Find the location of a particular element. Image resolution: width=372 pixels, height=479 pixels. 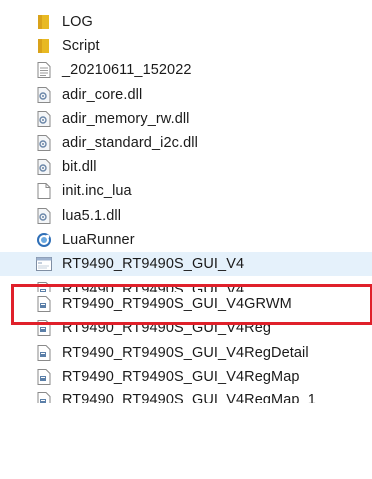

file-item-rt9490-gui-v4-application: RT9490_RT9490S_GUI_V4 is located at coordinates (186, 264).